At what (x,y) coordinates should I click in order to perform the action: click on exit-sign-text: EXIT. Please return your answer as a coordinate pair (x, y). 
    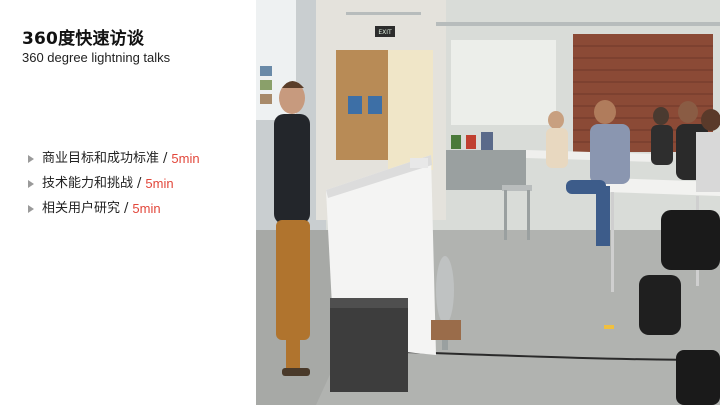
    Looking at the image, I should click on (385, 32).